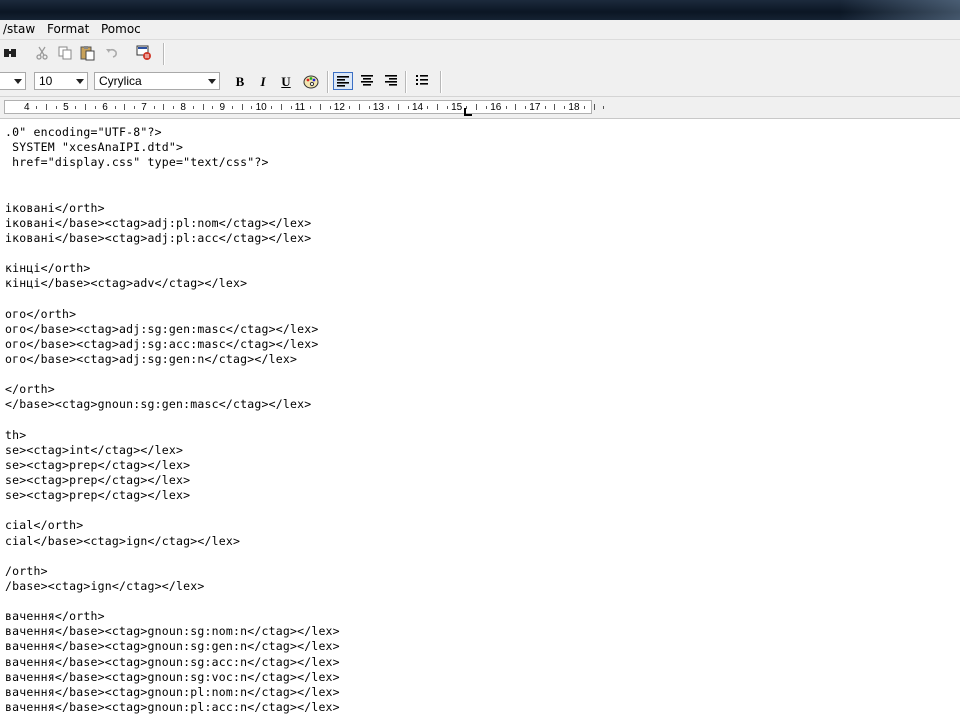 This screenshot has height=717, width=960. I want to click on find-icon, so click(10, 54).